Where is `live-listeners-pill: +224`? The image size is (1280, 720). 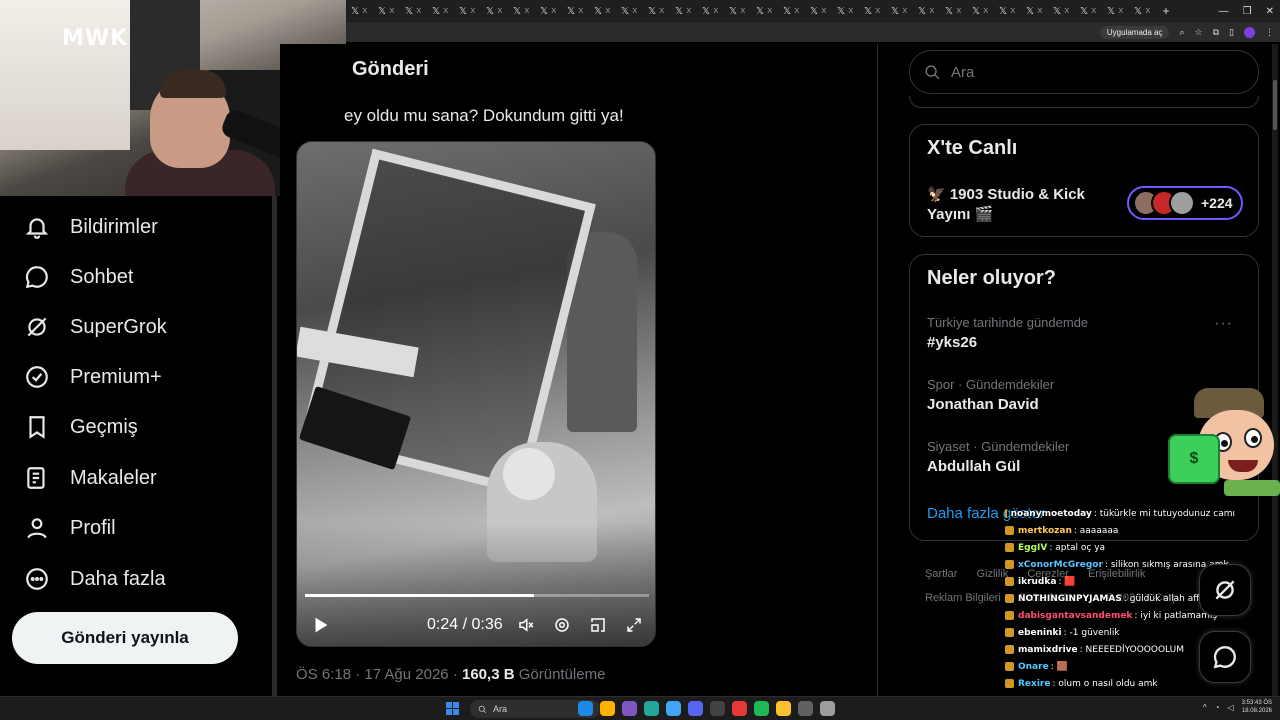 live-listeners-pill: +224 is located at coordinates (1185, 203).